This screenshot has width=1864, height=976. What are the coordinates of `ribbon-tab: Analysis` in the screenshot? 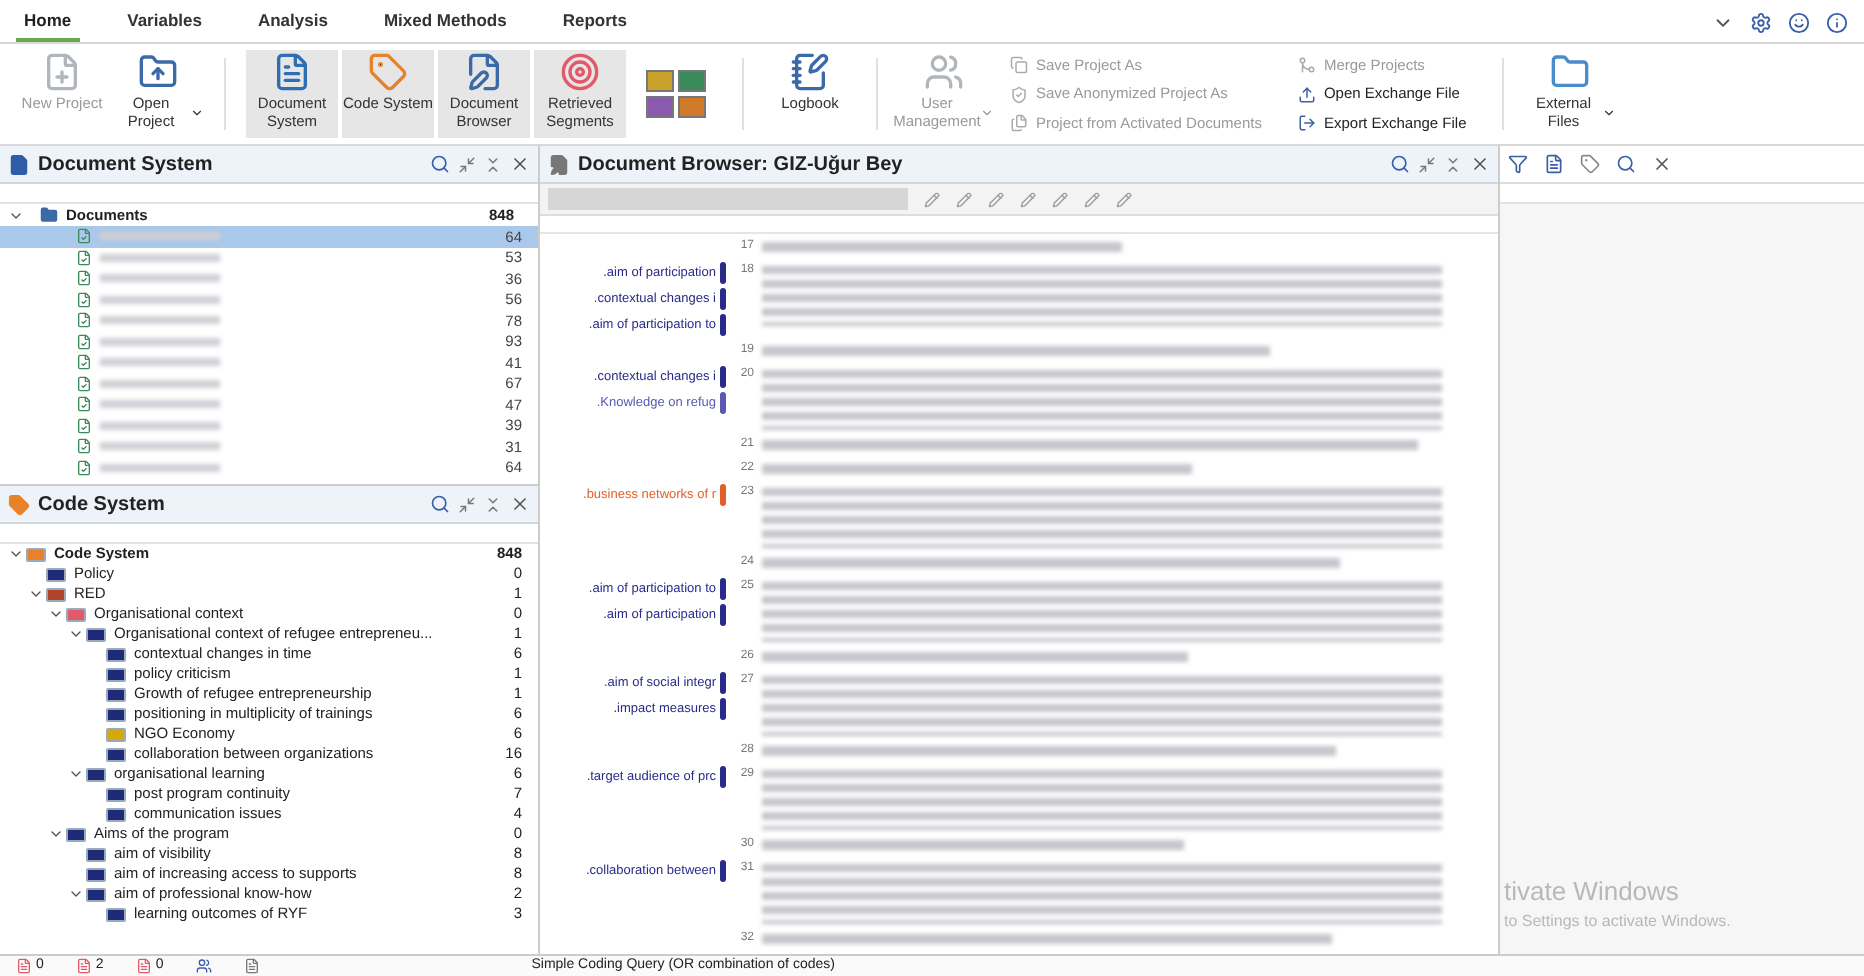 It's located at (292, 25).